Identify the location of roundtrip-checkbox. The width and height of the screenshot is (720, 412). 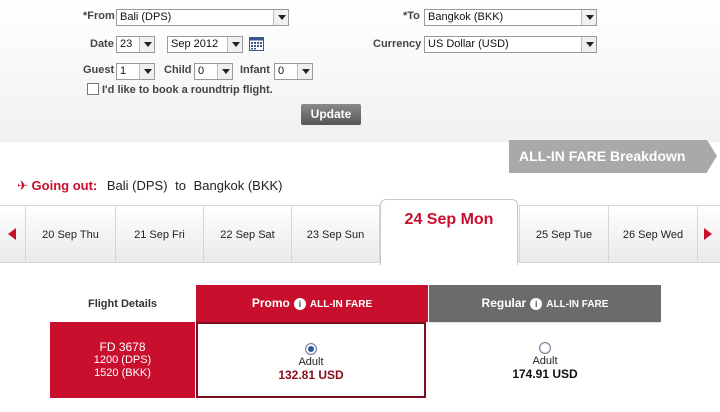
(93, 89).